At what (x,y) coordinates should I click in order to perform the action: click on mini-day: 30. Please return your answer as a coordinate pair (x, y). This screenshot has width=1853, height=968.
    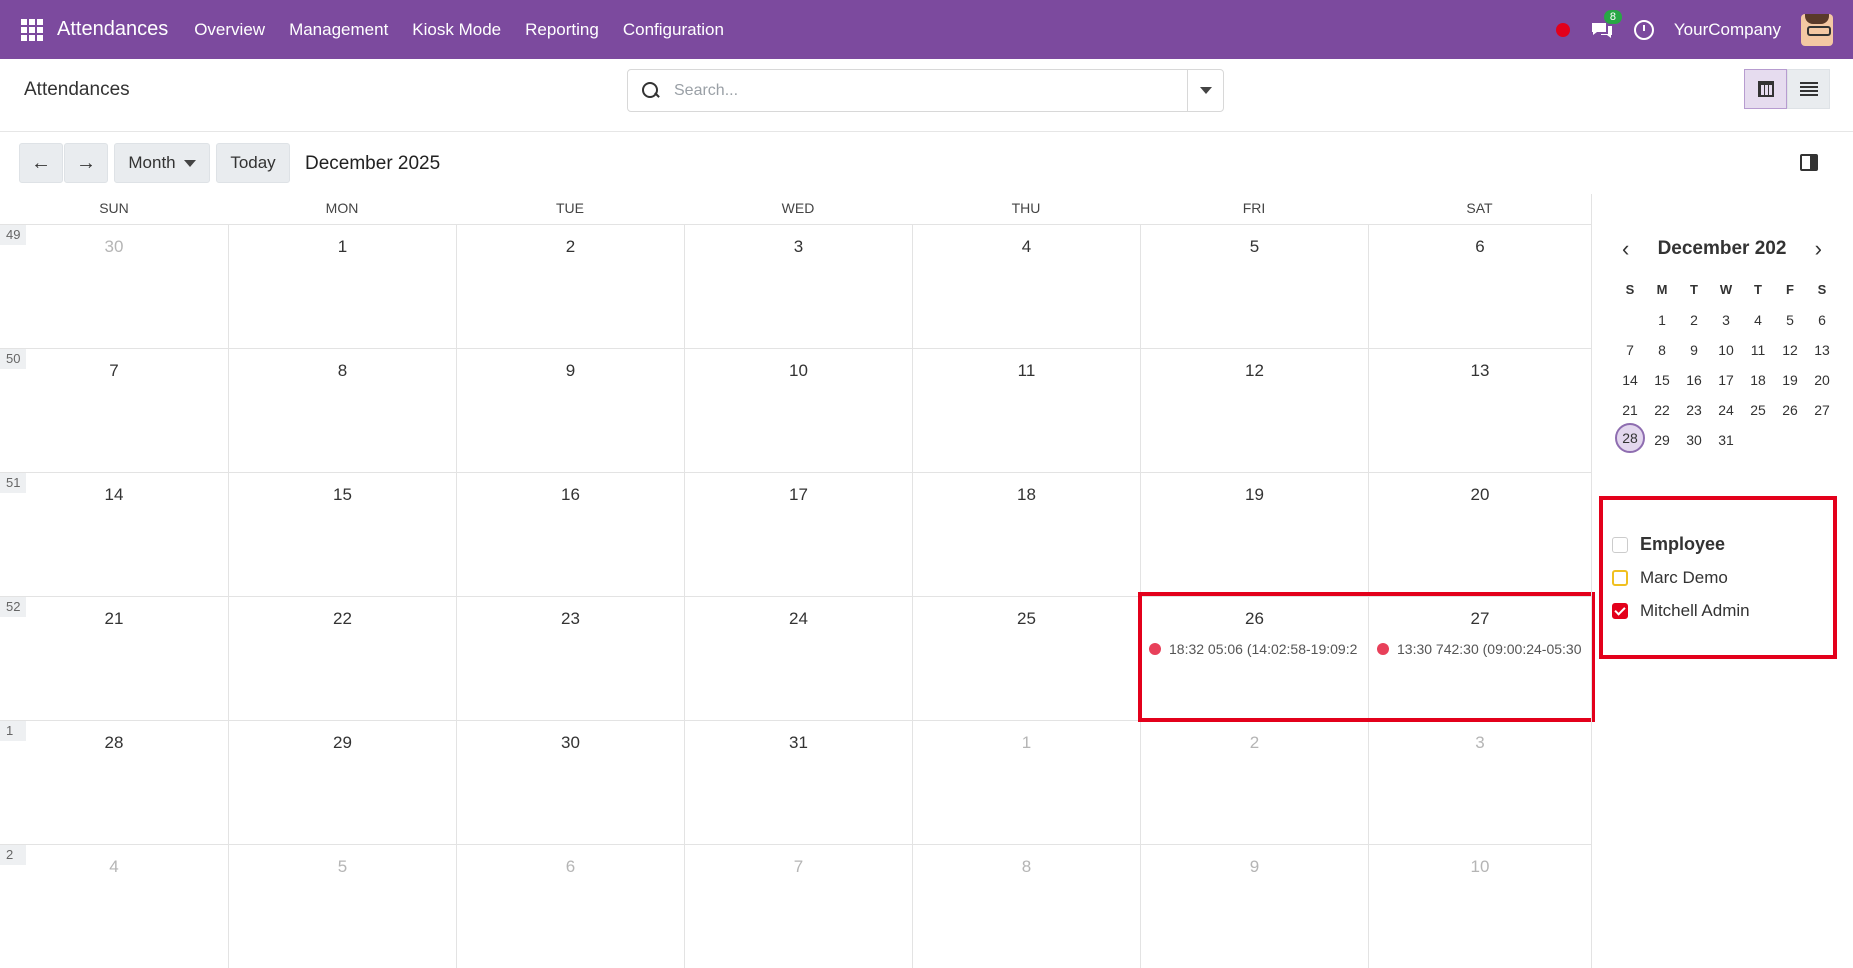
    Looking at the image, I should click on (1694, 440).